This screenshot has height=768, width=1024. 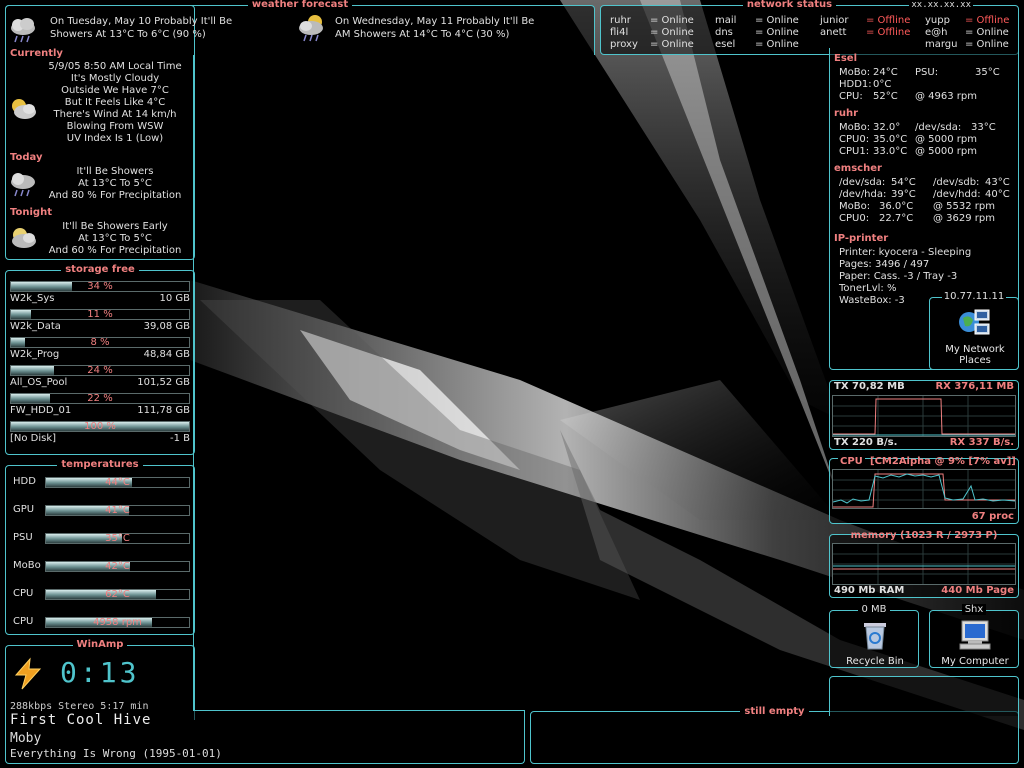 I want to click on tonight-line3: And 60 % For Precipitation, so click(x=115, y=250).